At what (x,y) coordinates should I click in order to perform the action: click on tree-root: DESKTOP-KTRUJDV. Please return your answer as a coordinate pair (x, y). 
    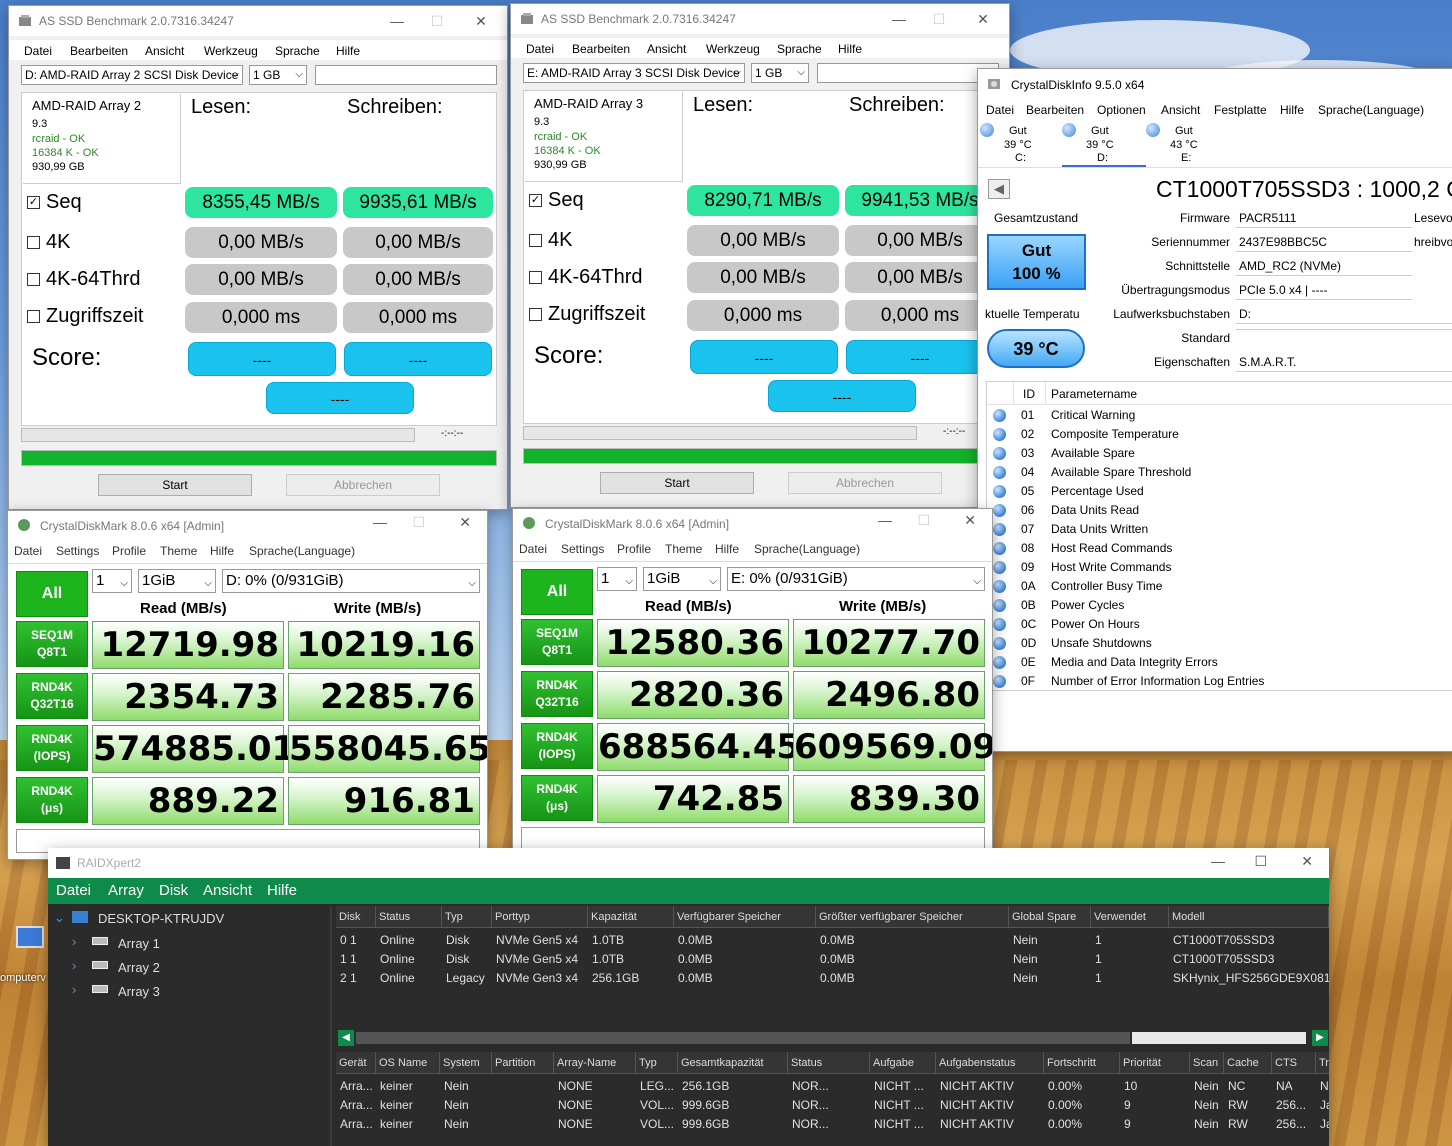
    Looking at the image, I should click on (161, 918).